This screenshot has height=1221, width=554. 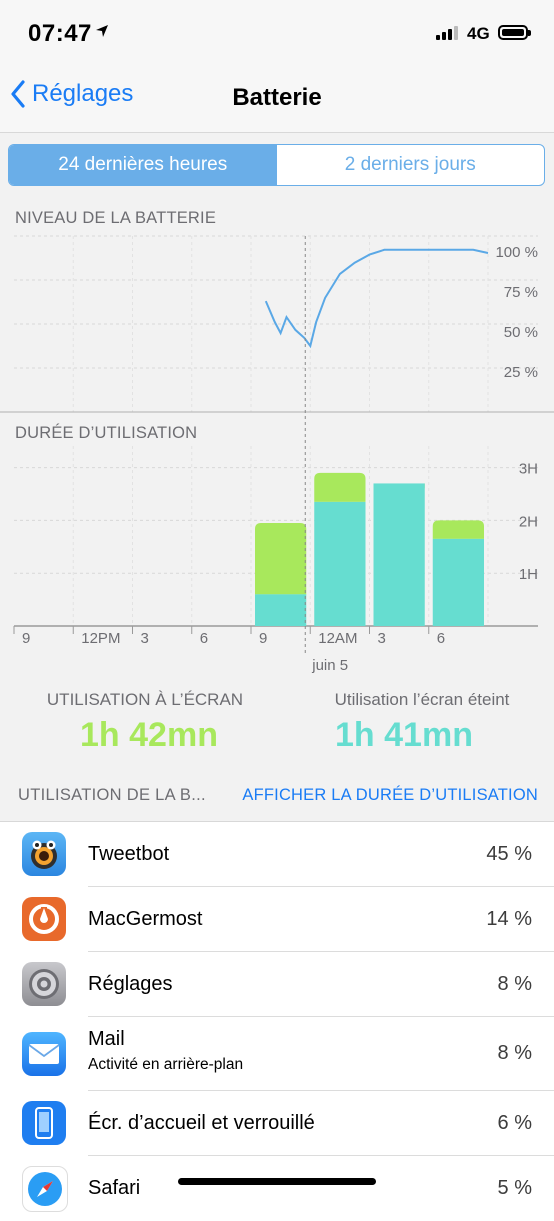 I want to click on app-percent: 6 %, so click(x=514, y=1123).